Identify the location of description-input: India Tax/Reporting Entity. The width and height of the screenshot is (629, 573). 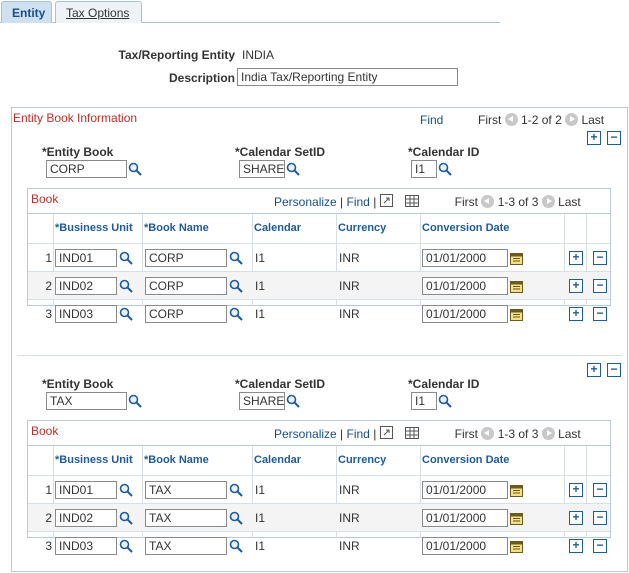
(347, 77).